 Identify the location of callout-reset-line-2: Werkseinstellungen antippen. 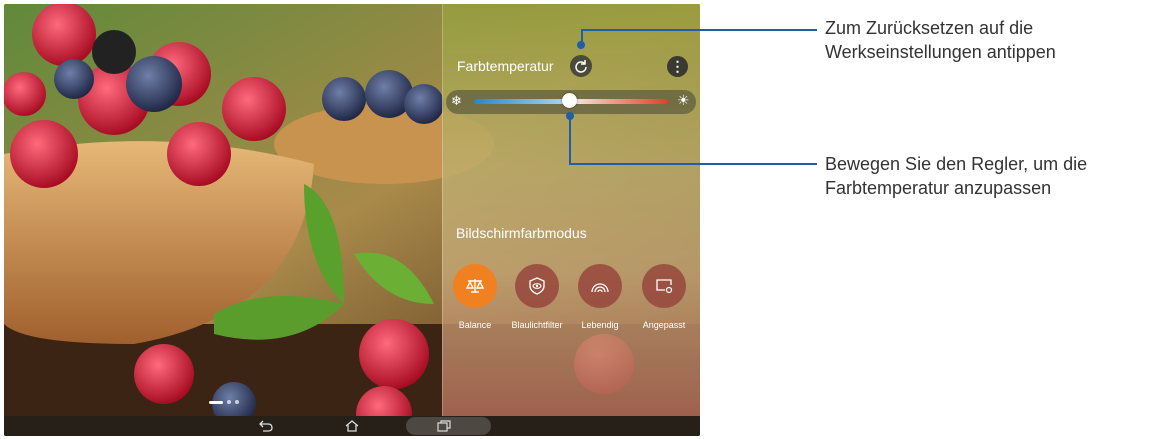
(940, 52).